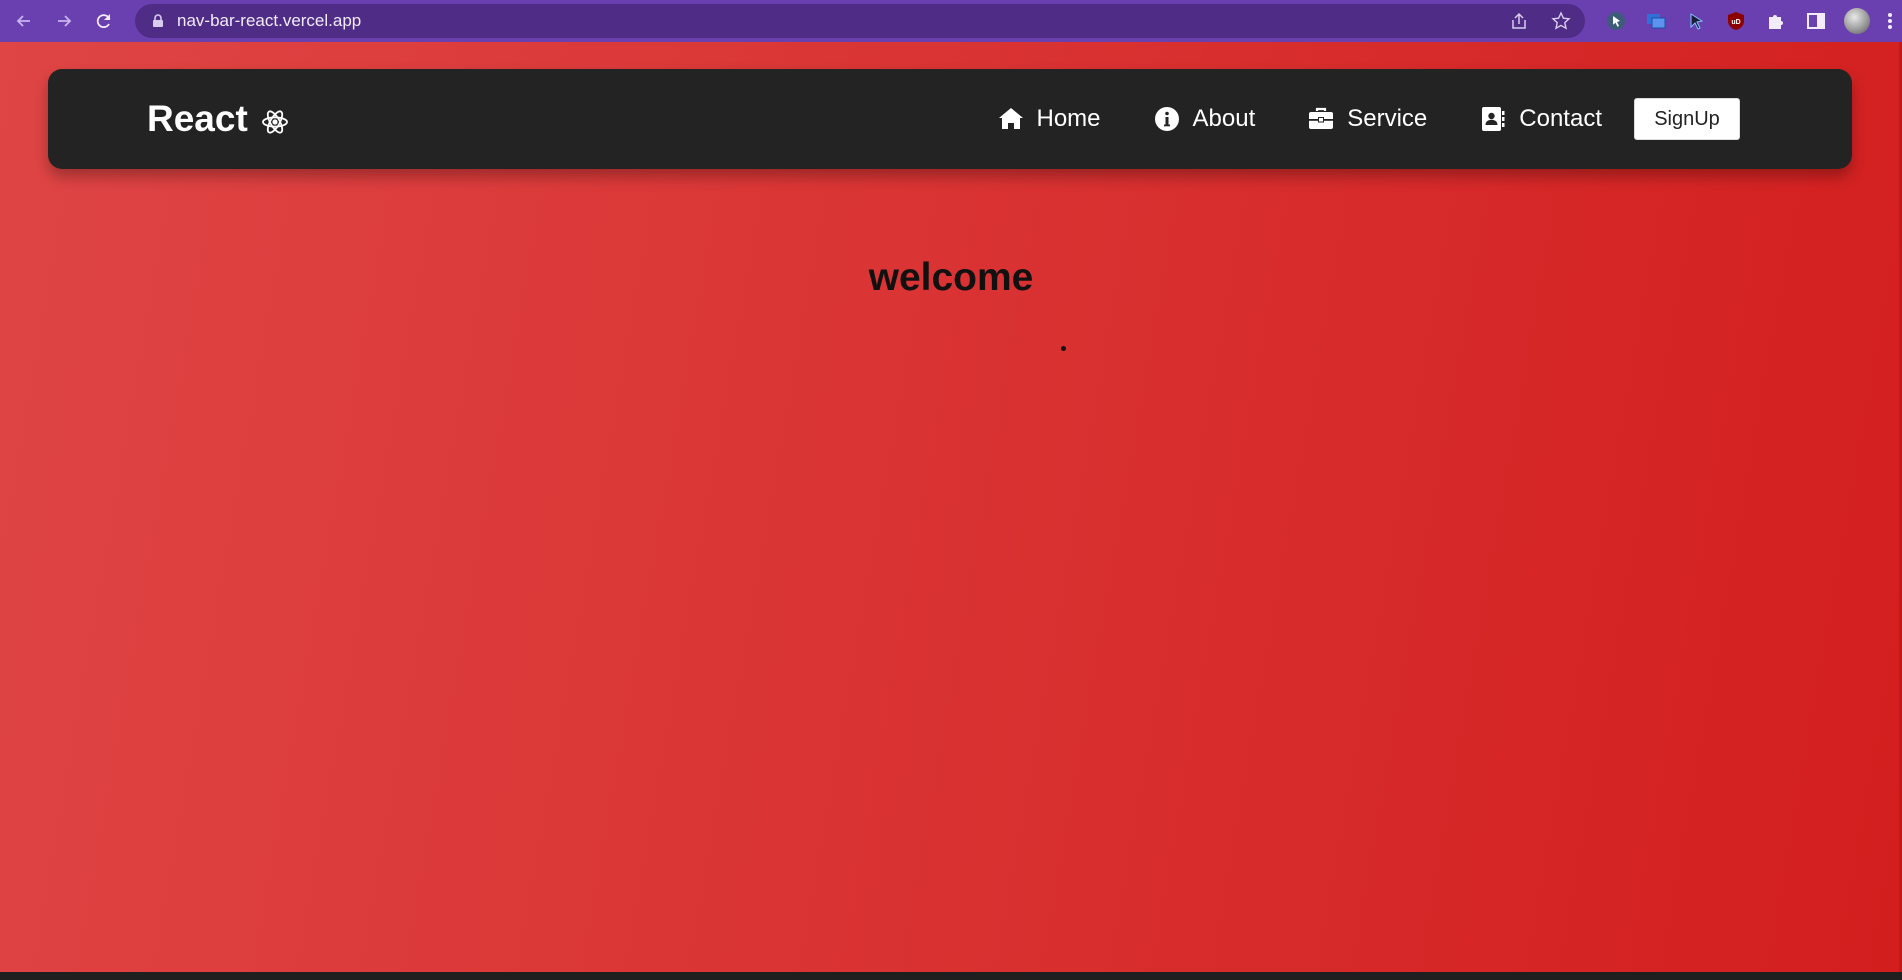  I want to click on cursor-extension-icon, so click(1616, 21).